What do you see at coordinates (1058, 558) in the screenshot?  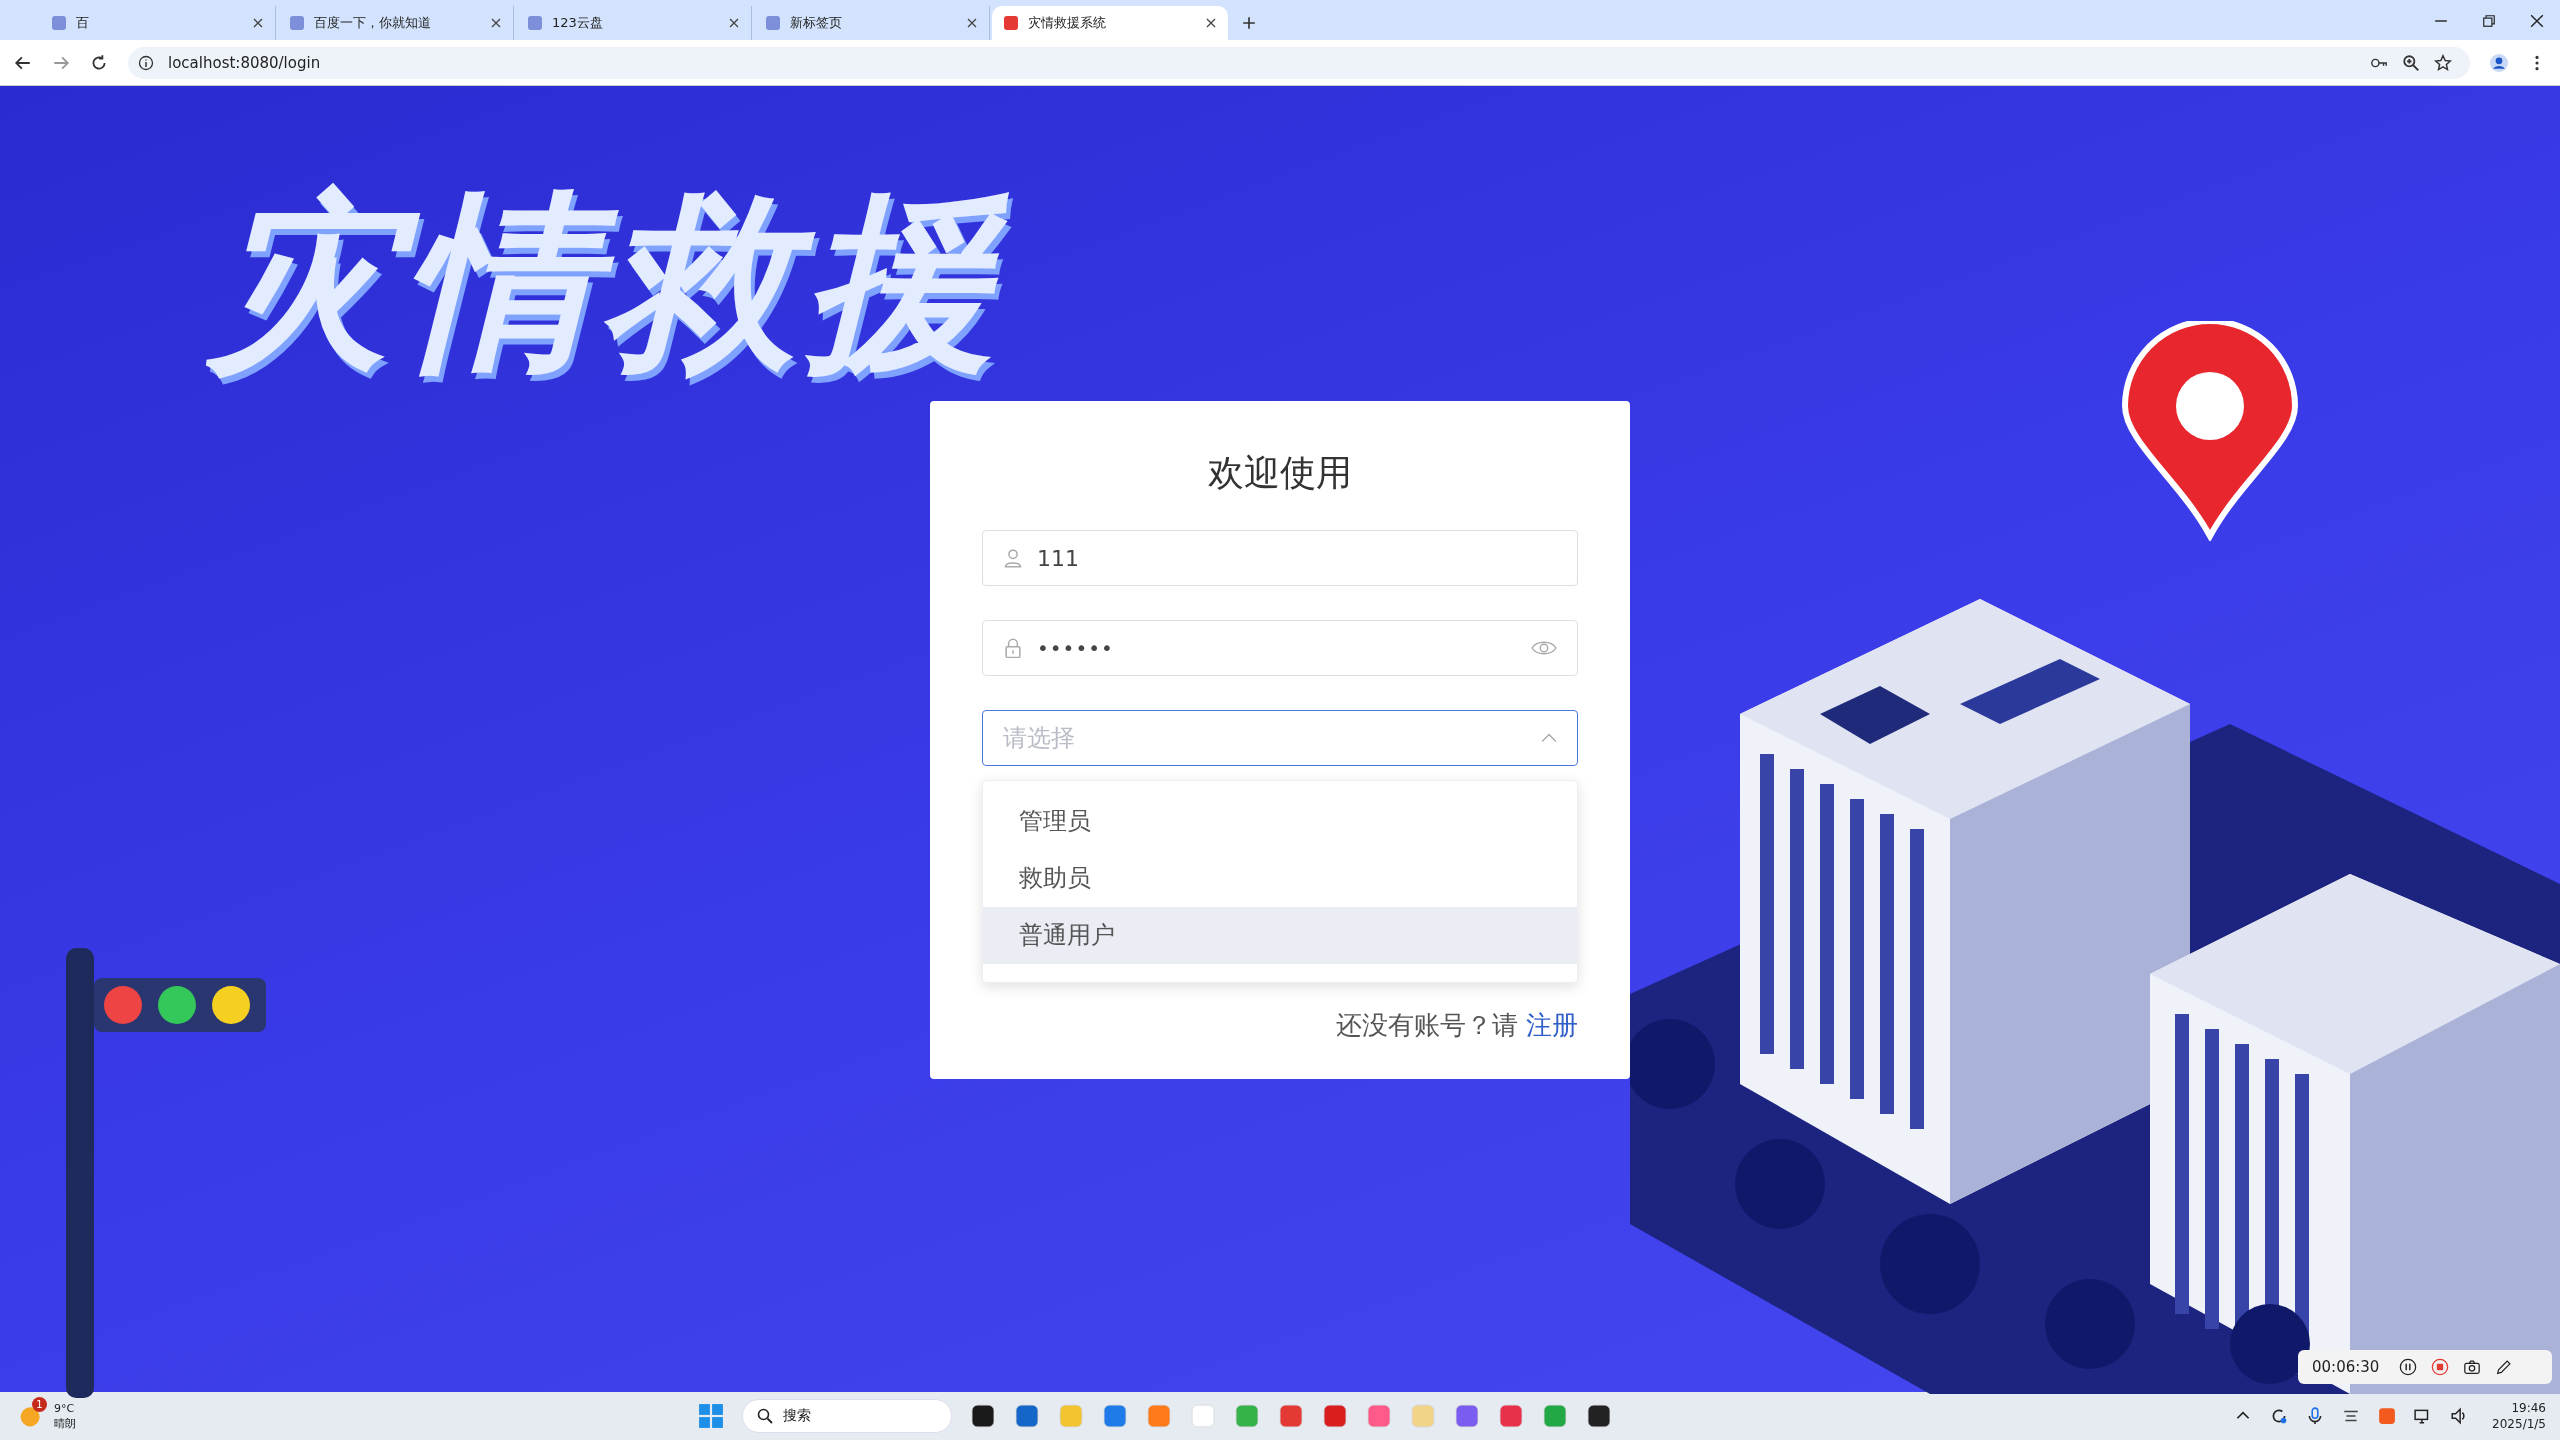 I see `username-value: 111` at bounding box center [1058, 558].